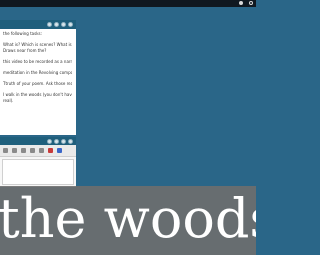 The width and height of the screenshot is (320, 255). Describe the element at coordinates (14, 150) in the screenshot. I see `italic-icon` at that location.